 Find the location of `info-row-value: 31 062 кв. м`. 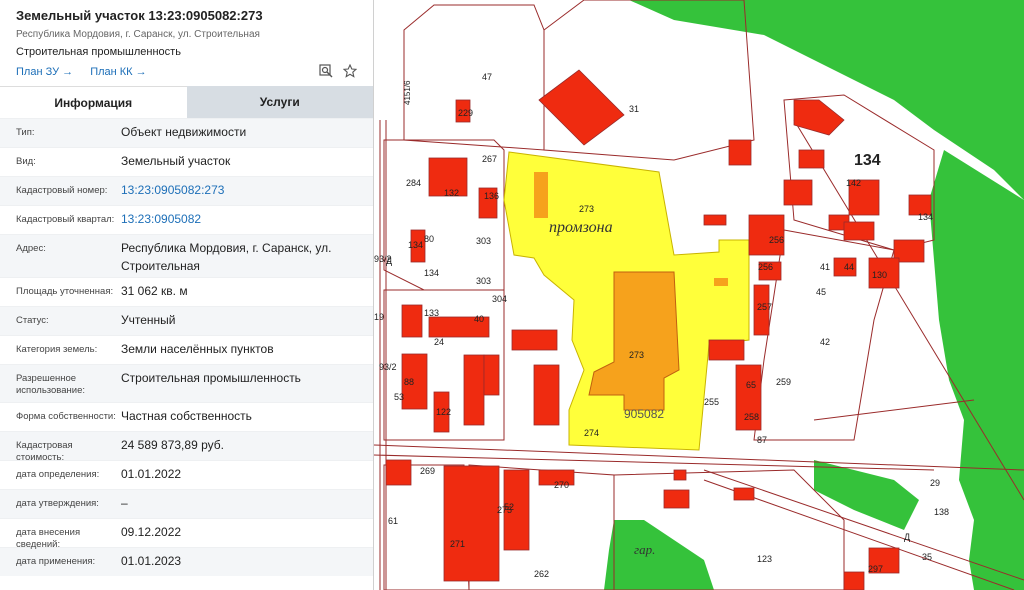

info-row-value: 31 062 кв. м is located at coordinates (154, 291).